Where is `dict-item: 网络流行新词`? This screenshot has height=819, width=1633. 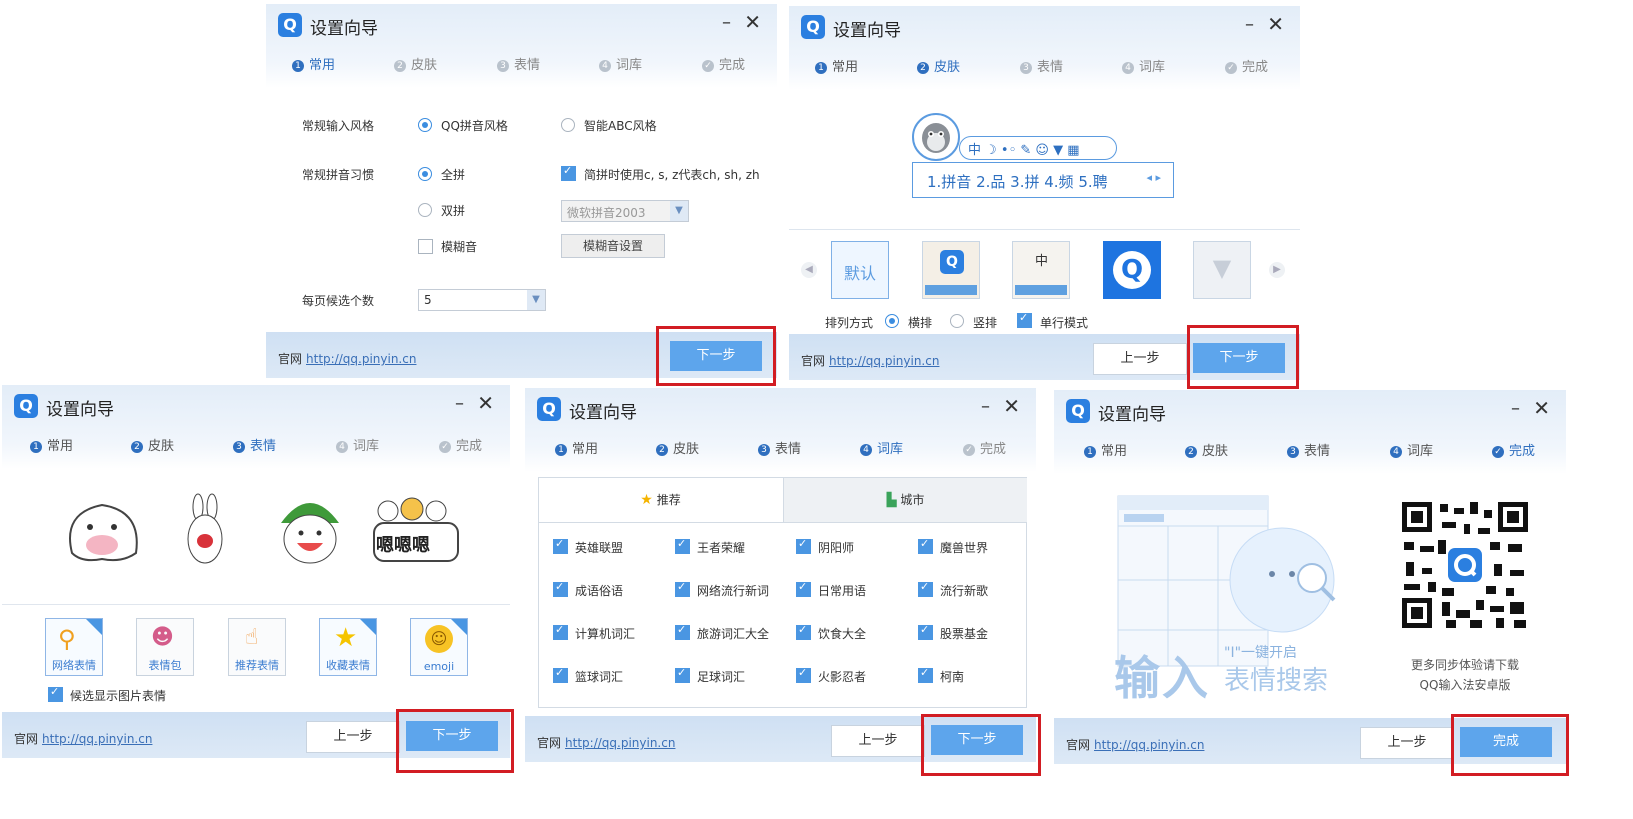
dict-item: 网络流行新词 is located at coordinates (733, 590).